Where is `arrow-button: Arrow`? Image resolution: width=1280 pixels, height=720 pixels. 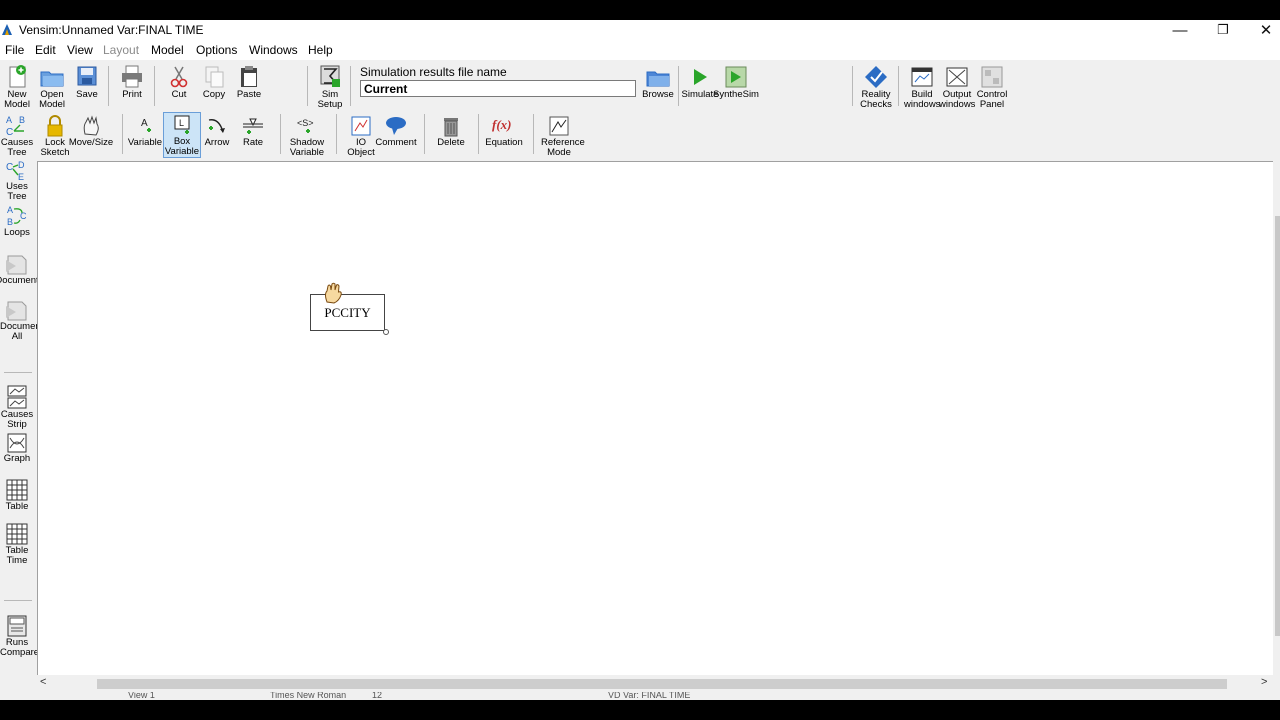 arrow-button: Arrow is located at coordinates (217, 131).